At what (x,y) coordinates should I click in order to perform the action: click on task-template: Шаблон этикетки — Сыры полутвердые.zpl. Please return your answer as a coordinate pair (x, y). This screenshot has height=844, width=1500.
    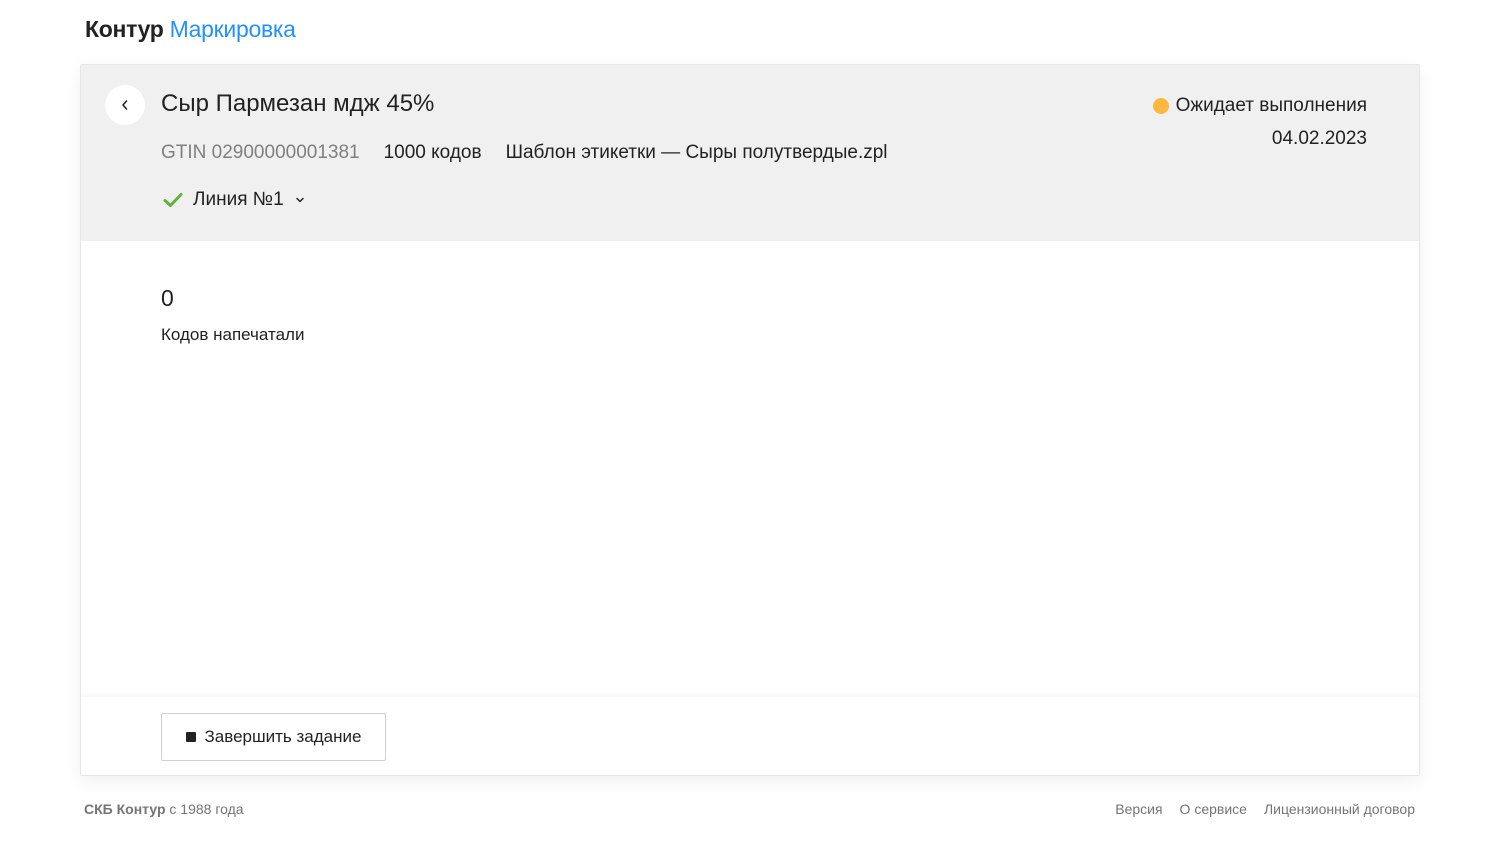
    Looking at the image, I should click on (696, 152).